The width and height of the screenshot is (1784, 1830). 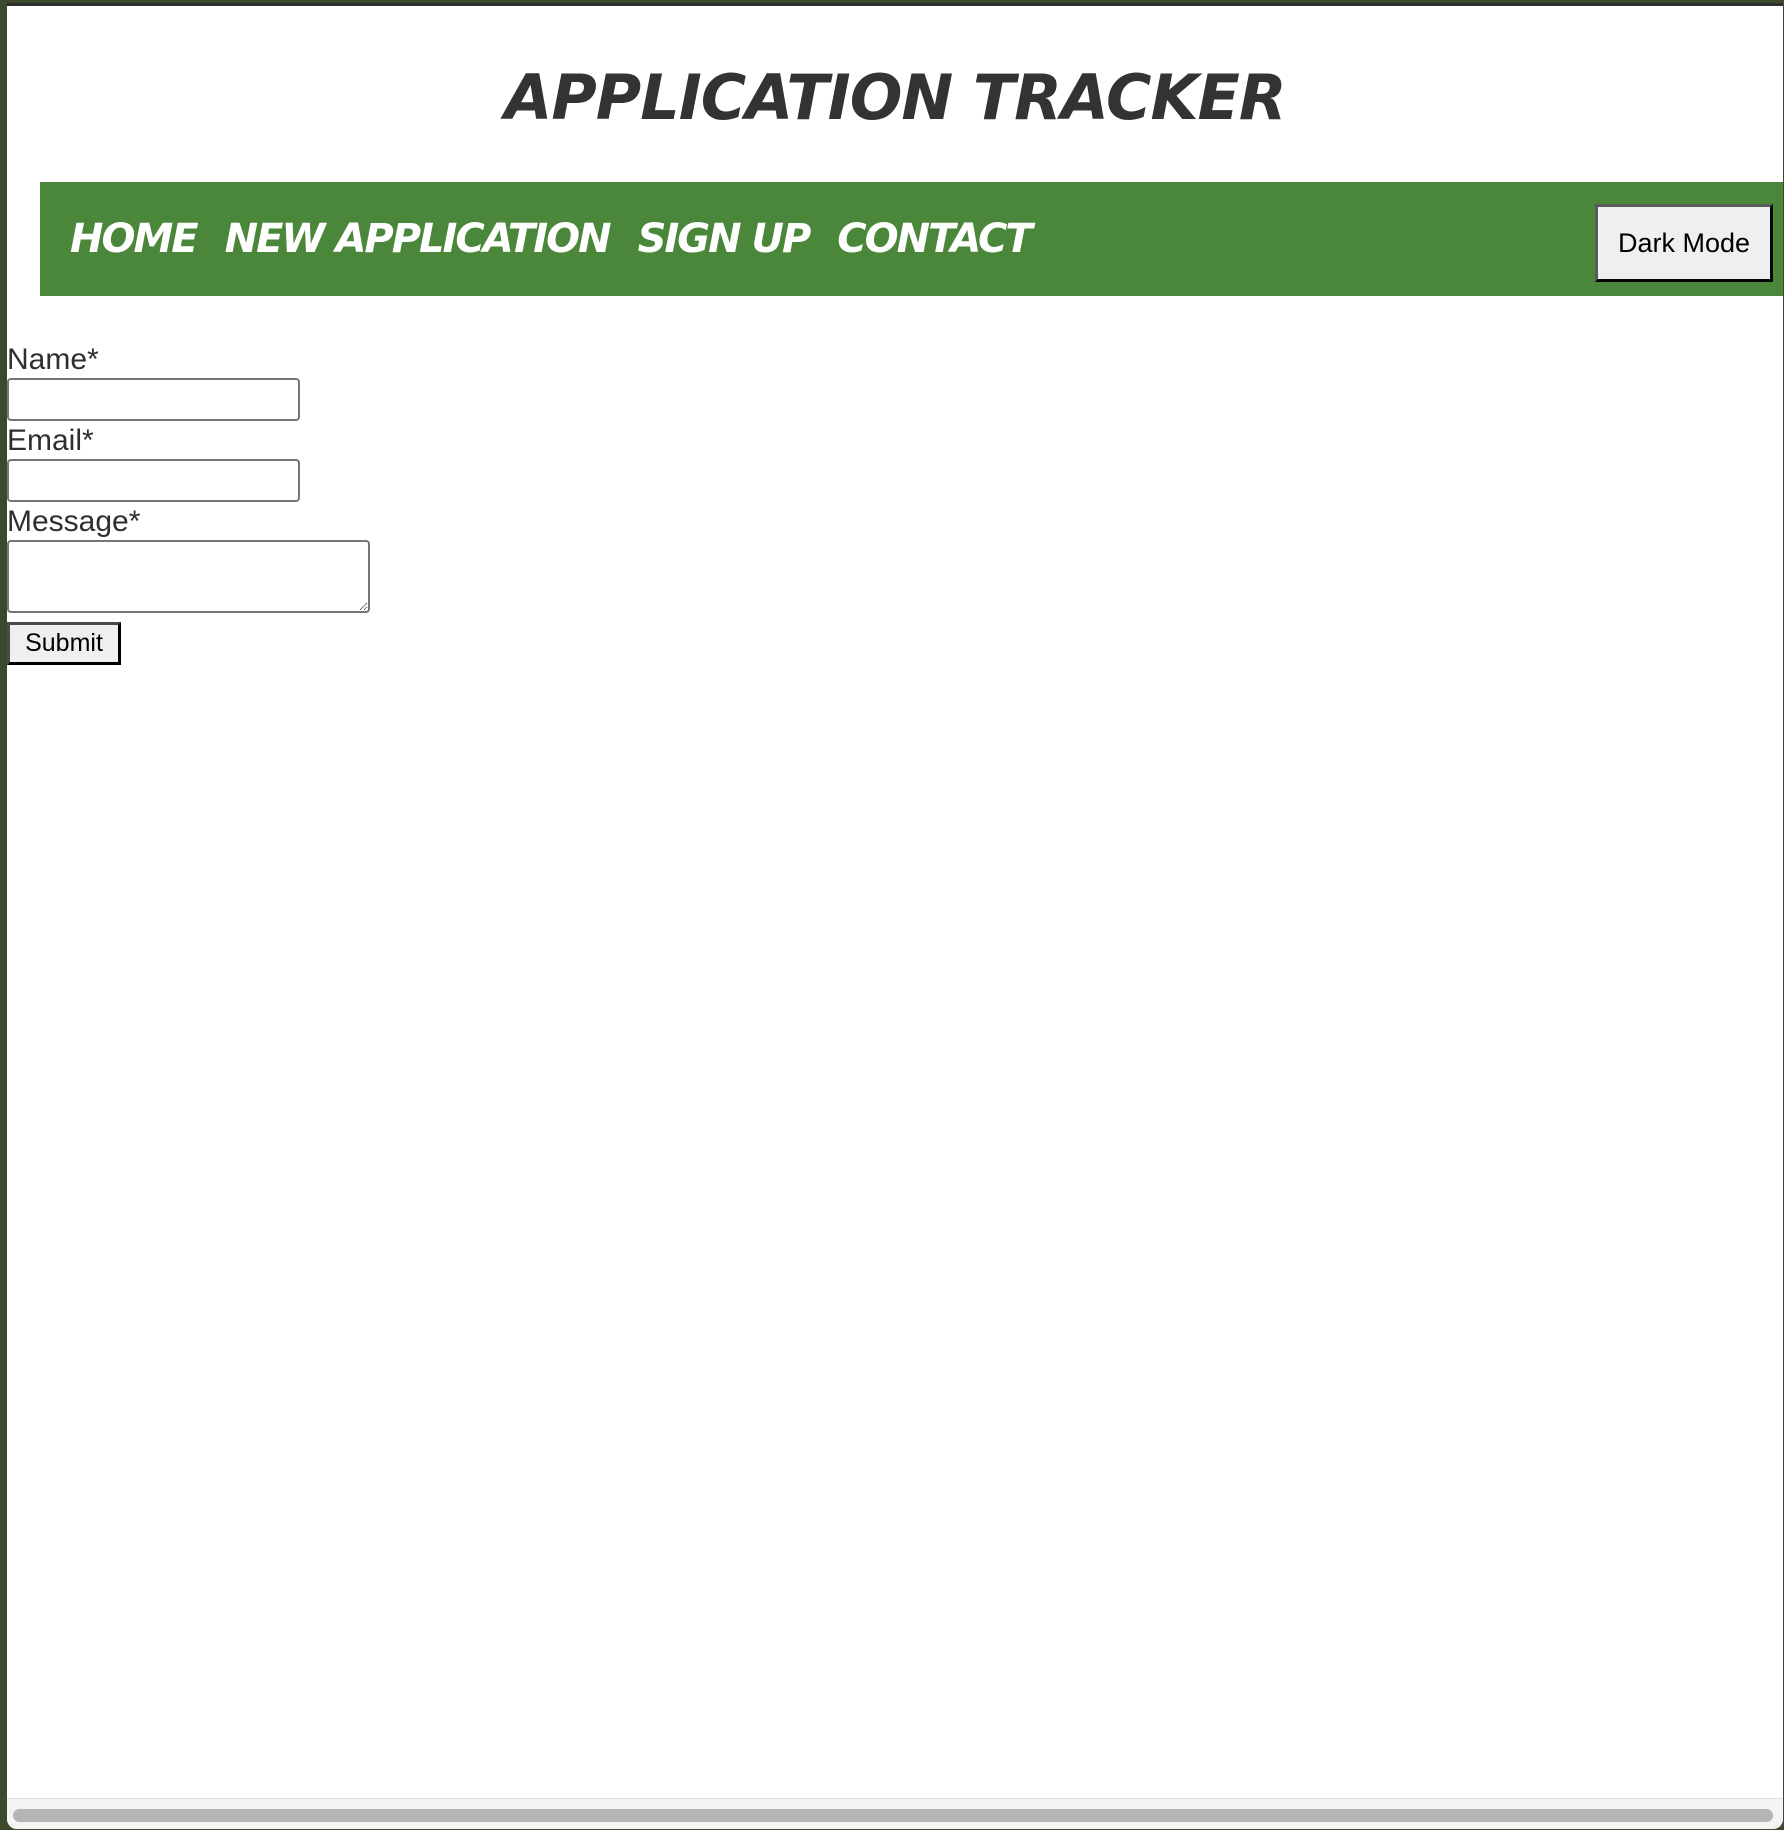 I want to click on contact-form: Name* Email* Message* Submit, so click(x=307, y=503).